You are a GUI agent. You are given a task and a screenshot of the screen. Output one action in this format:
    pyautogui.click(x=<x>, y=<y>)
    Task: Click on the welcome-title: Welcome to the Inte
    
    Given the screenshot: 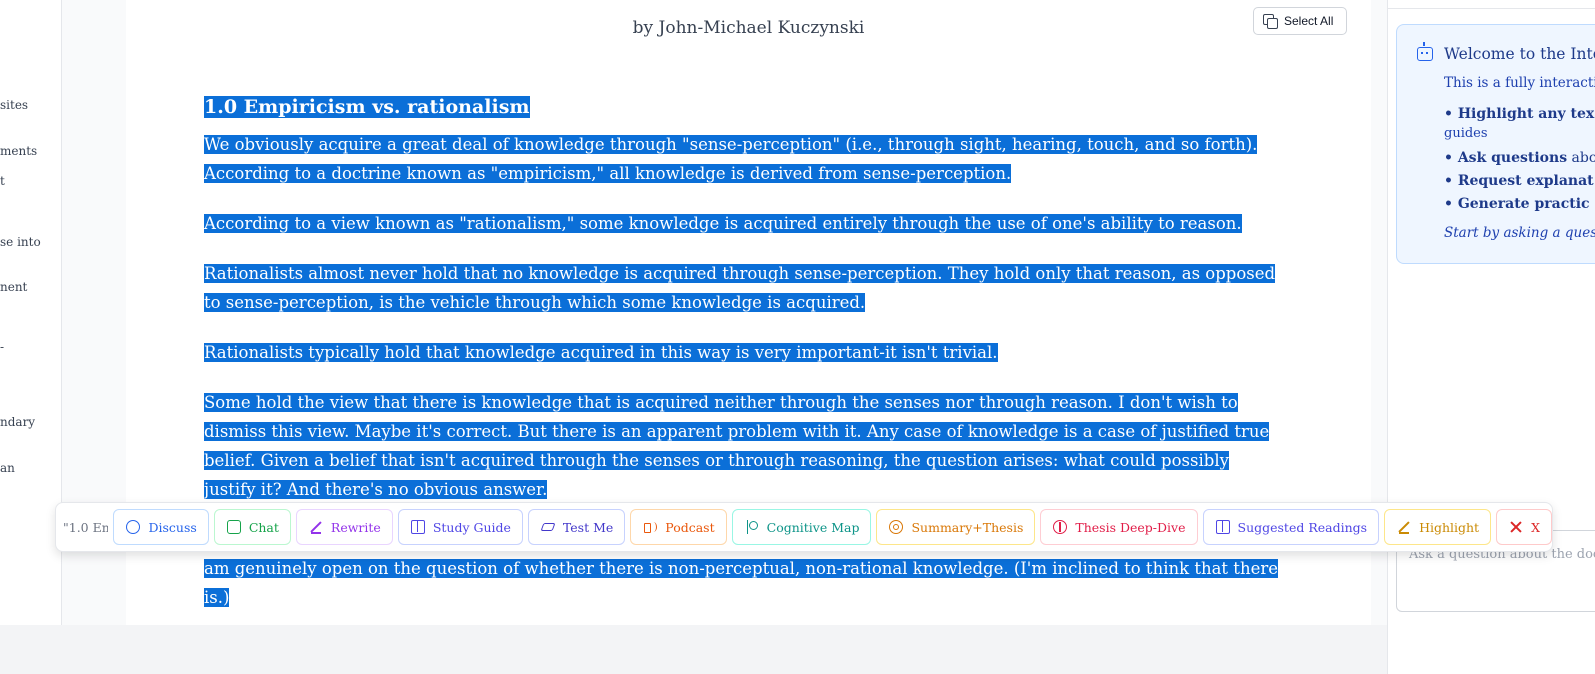 What is the action you would take?
    pyautogui.click(x=1519, y=54)
    